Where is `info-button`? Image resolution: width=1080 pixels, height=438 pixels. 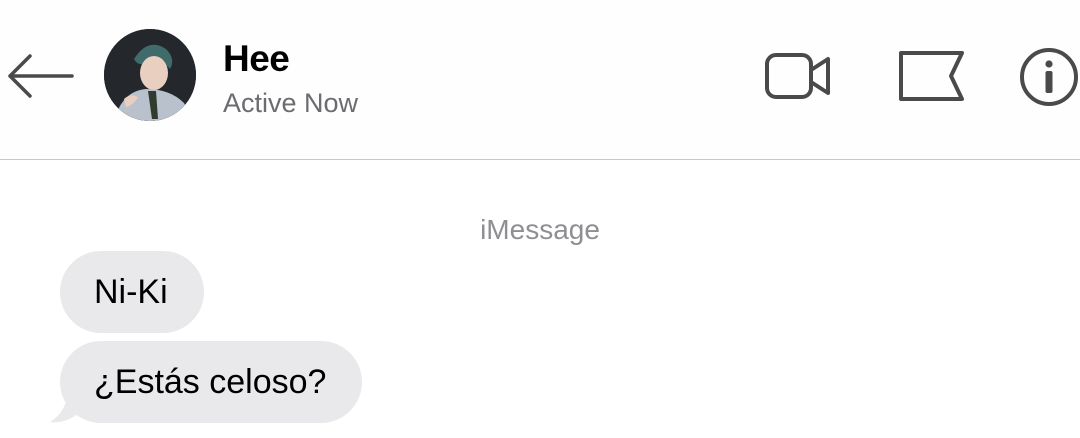 info-button is located at coordinates (1049, 77).